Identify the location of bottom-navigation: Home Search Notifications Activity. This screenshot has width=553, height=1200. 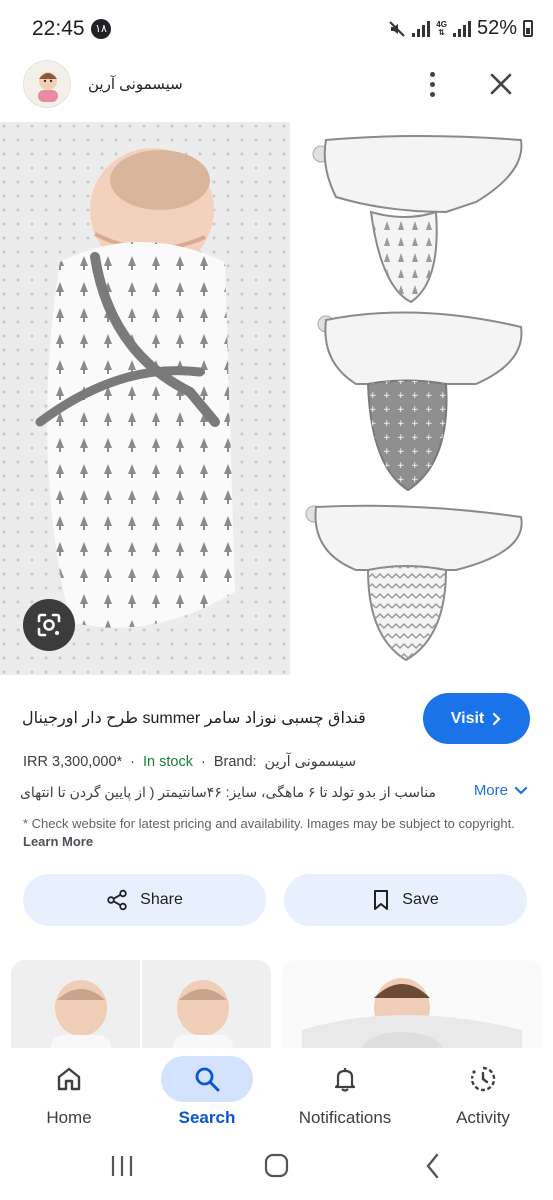
(276, 1098).